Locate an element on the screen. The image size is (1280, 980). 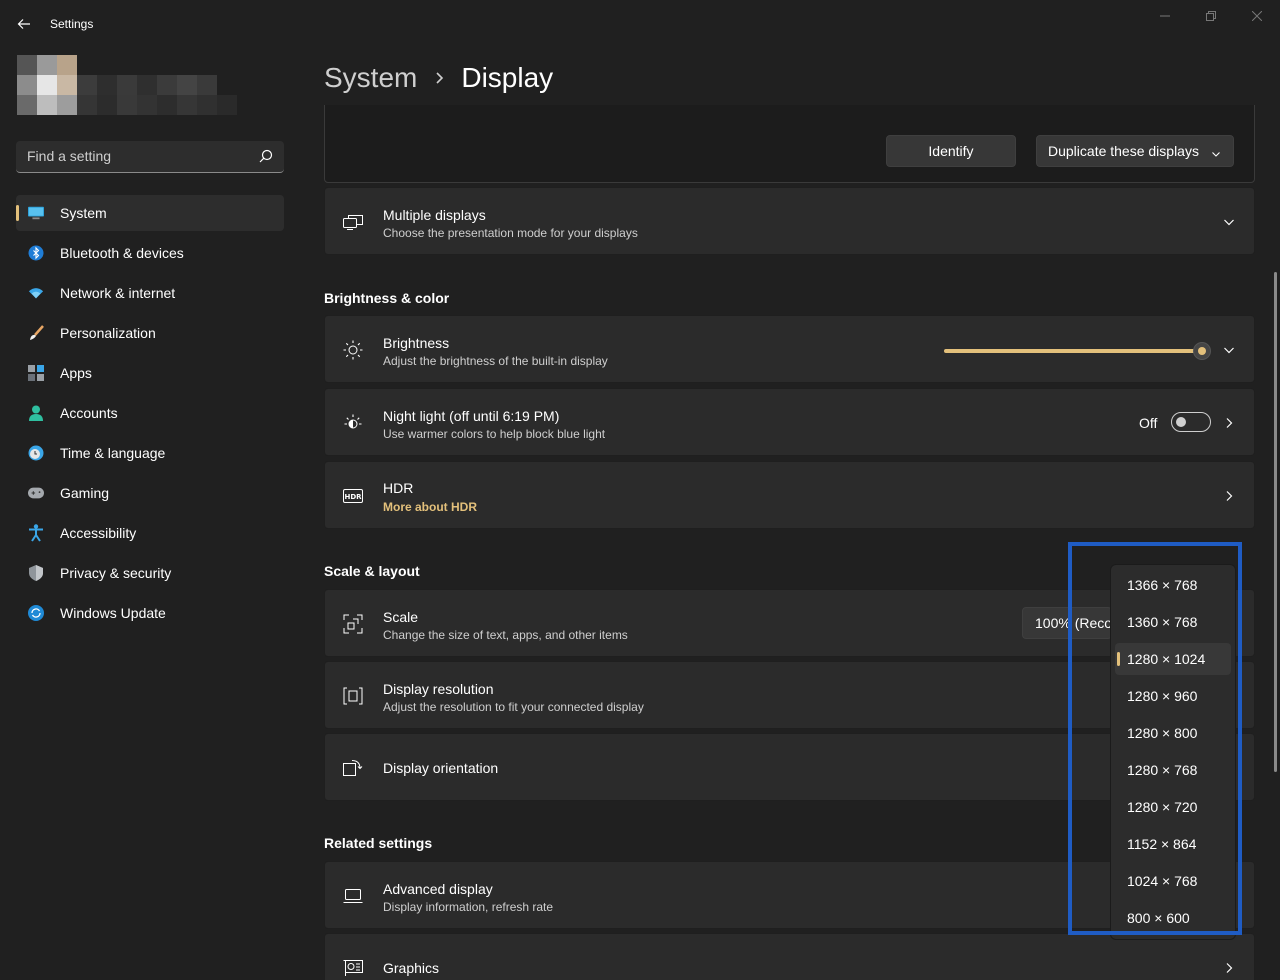
search-icon is located at coordinates (266, 157).